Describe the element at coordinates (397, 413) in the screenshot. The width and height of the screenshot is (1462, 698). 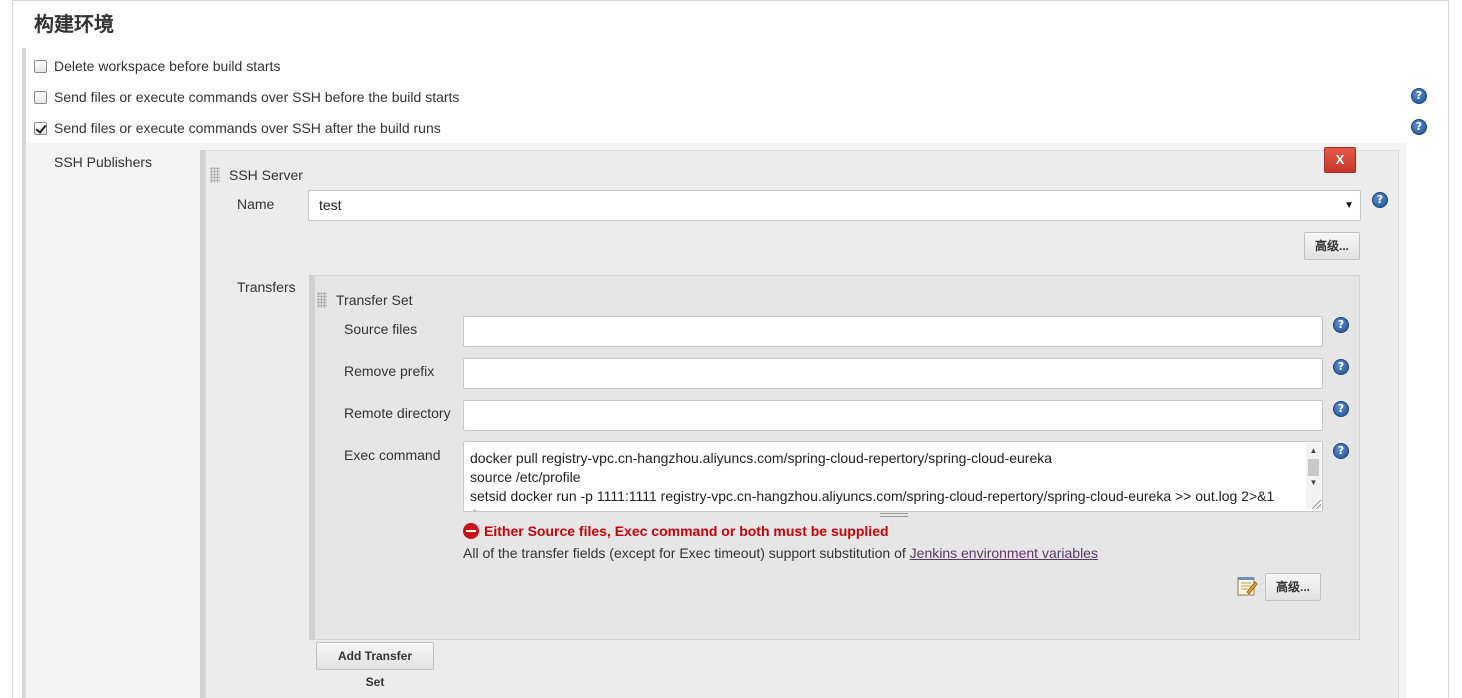
I see `remote-directory-label: Remote directory` at that location.